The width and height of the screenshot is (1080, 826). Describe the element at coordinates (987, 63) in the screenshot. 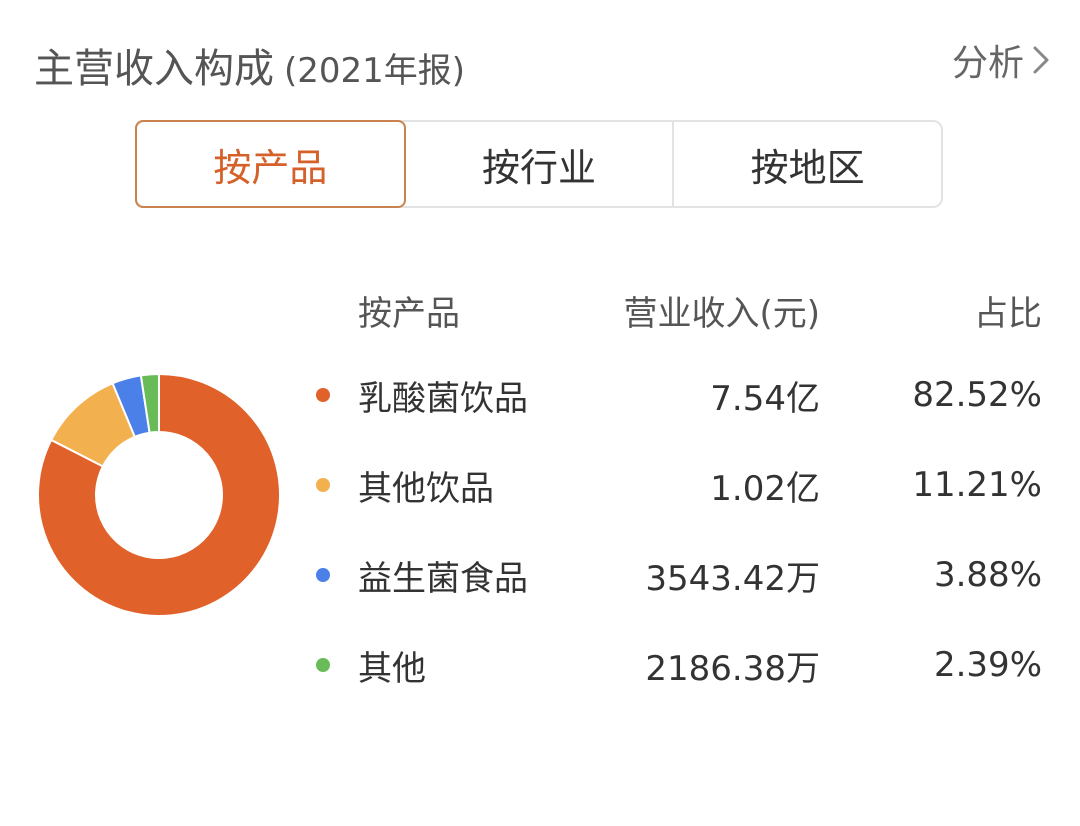

I see `analysis-label: 分析` at that location.